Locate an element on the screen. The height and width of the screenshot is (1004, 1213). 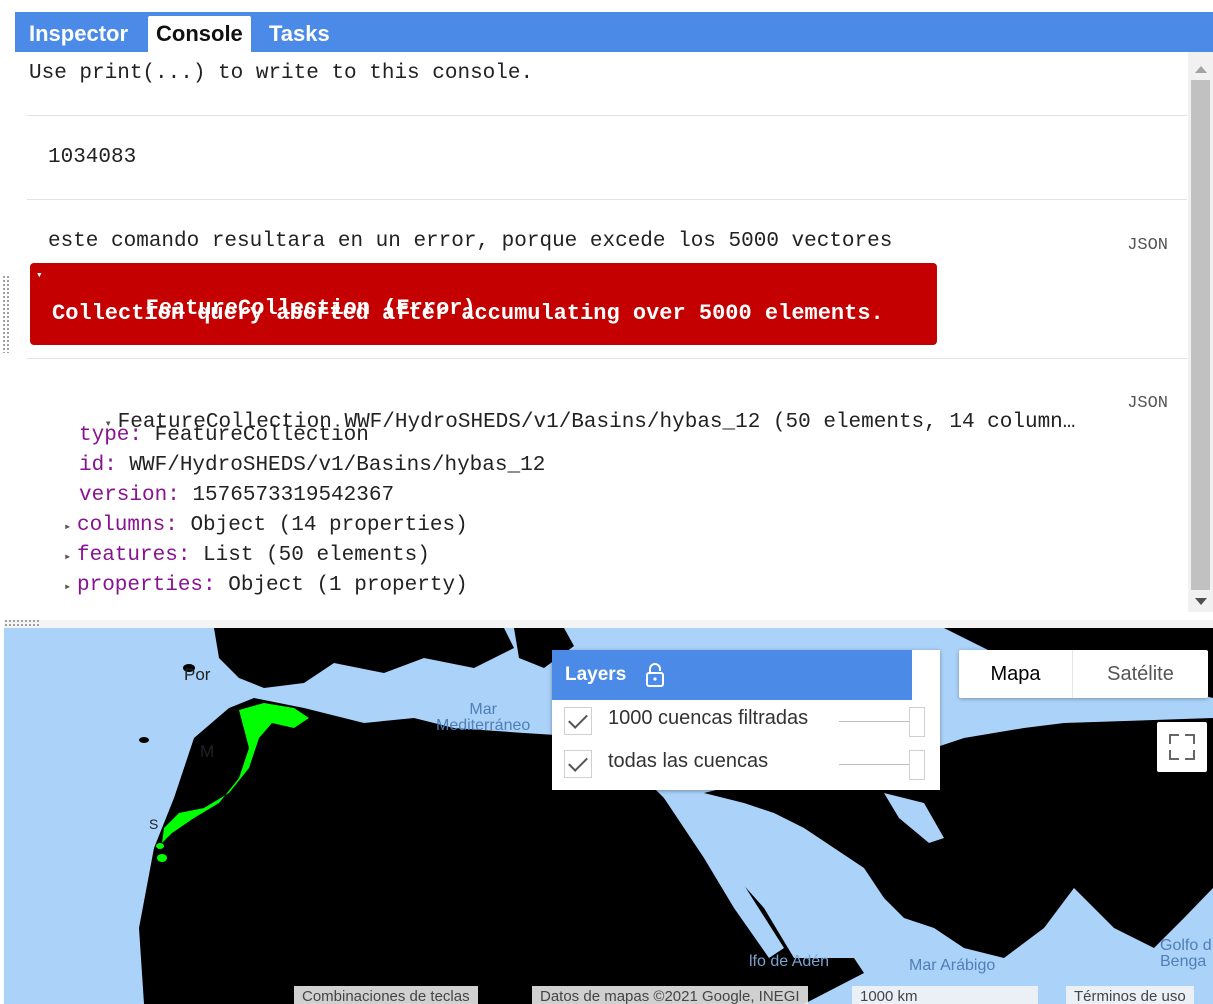
layer-label: 1000 cuencas filtradas is located at coordinates (708, 718).